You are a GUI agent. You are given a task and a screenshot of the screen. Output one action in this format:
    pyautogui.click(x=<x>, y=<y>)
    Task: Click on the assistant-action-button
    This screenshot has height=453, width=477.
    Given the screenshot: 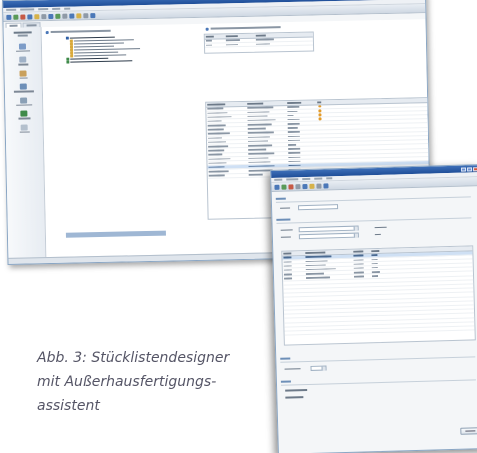 What is the action you would take?
    pyautogui.click(x=468, y=431)
    